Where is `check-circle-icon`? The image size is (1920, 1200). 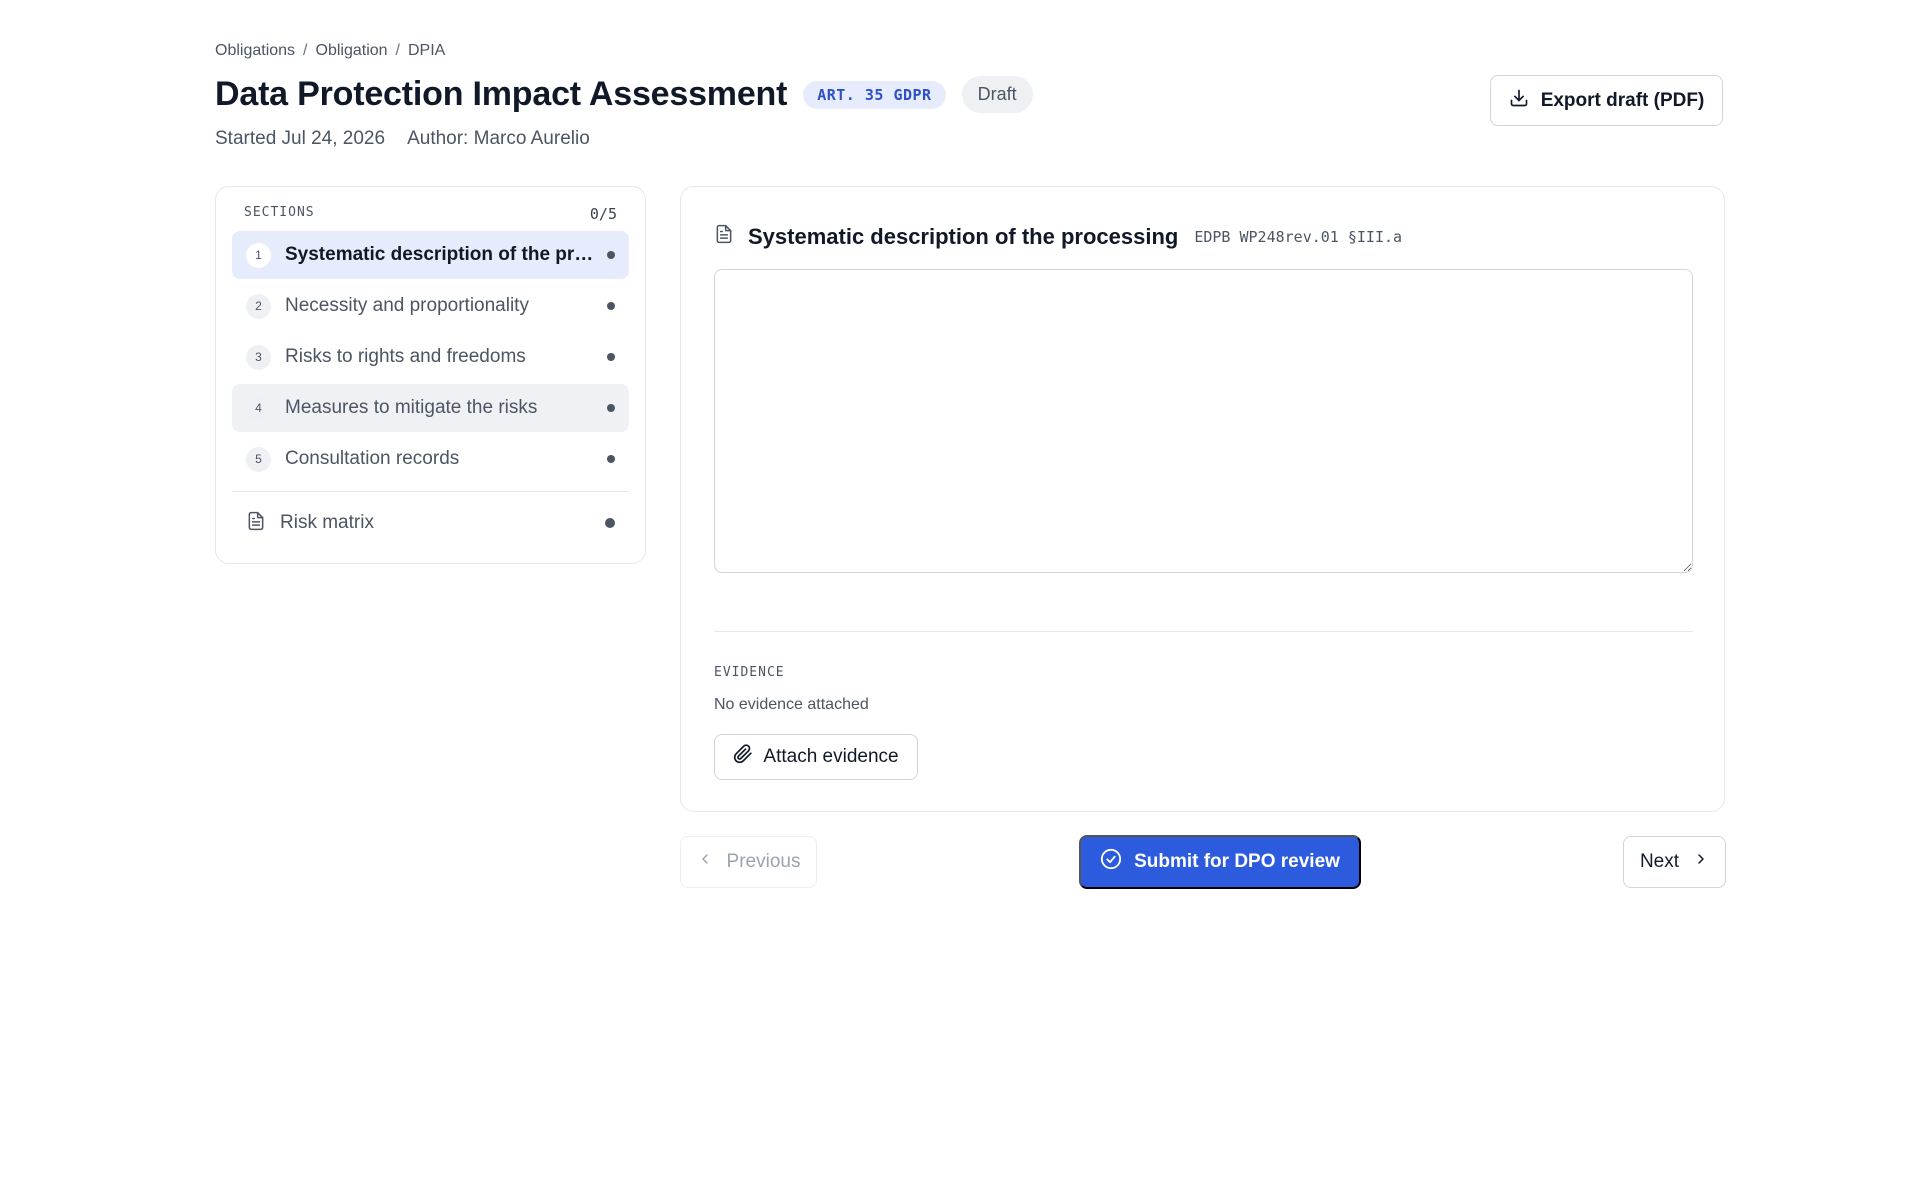 check-circle-icon is located at coordinates (1111, 862).